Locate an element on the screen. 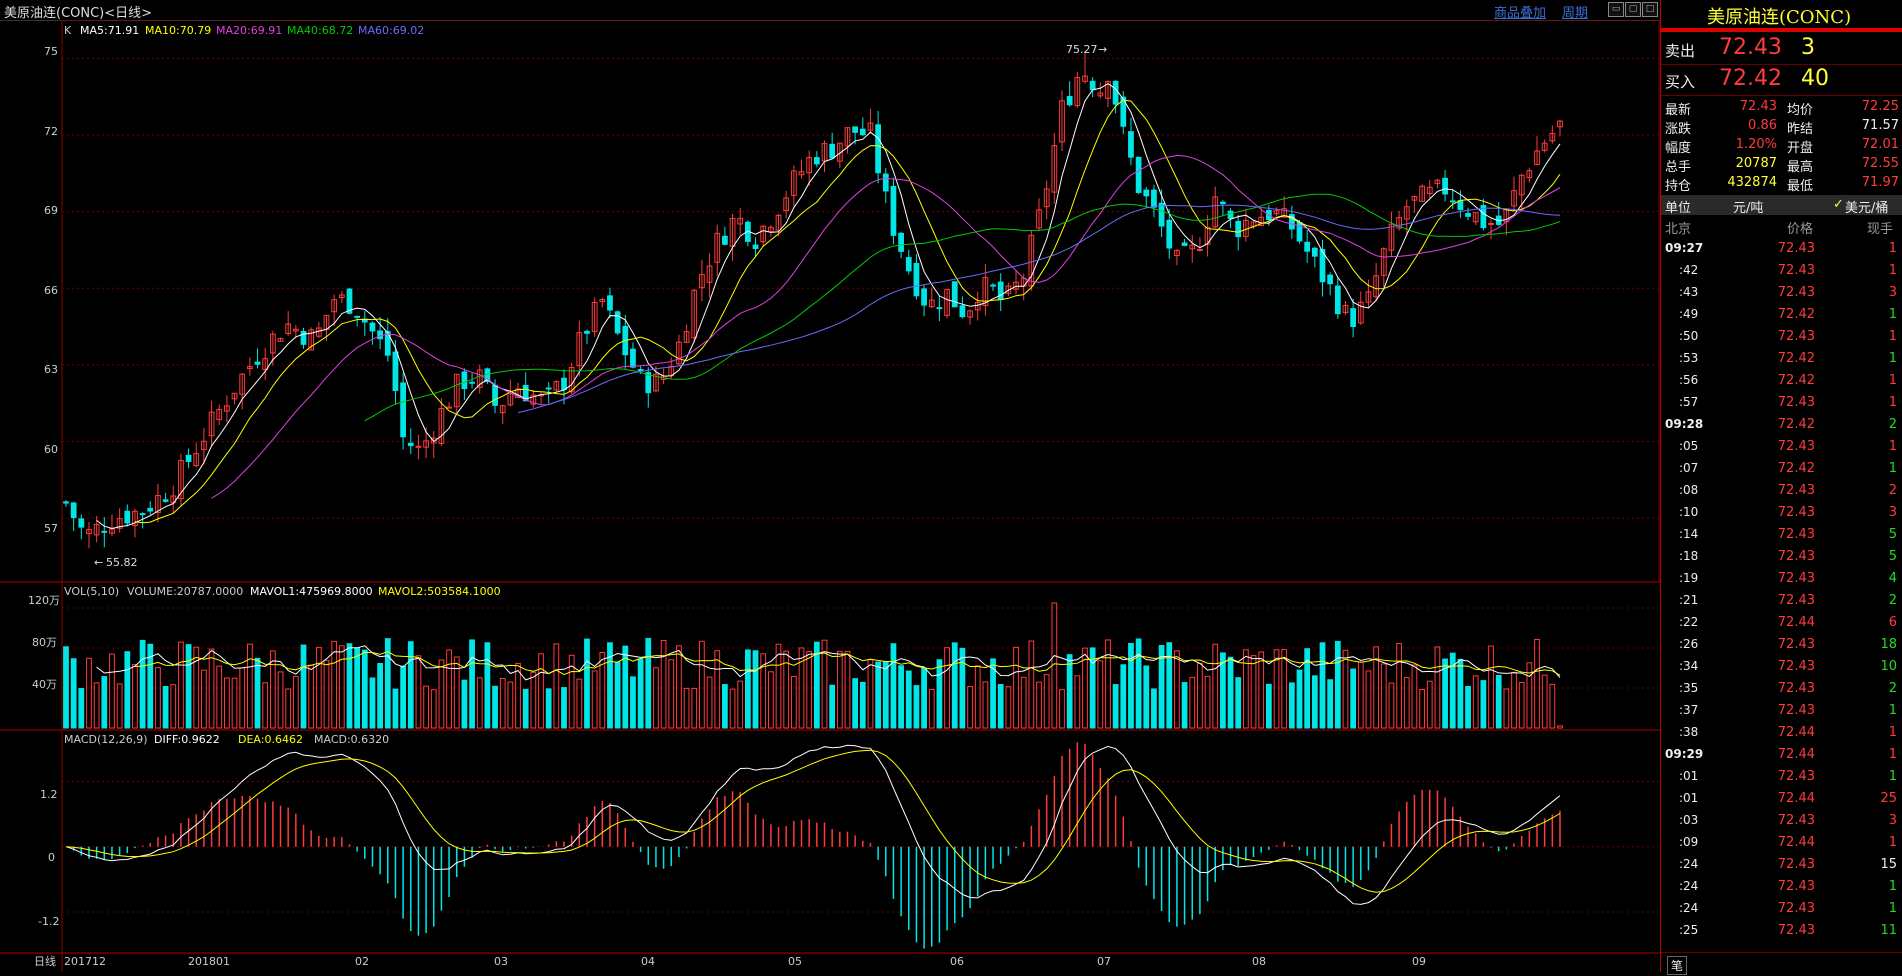 This screenshot has width=1902, height=976. tick-volume: 18 is located at coordinates (1888, 644).